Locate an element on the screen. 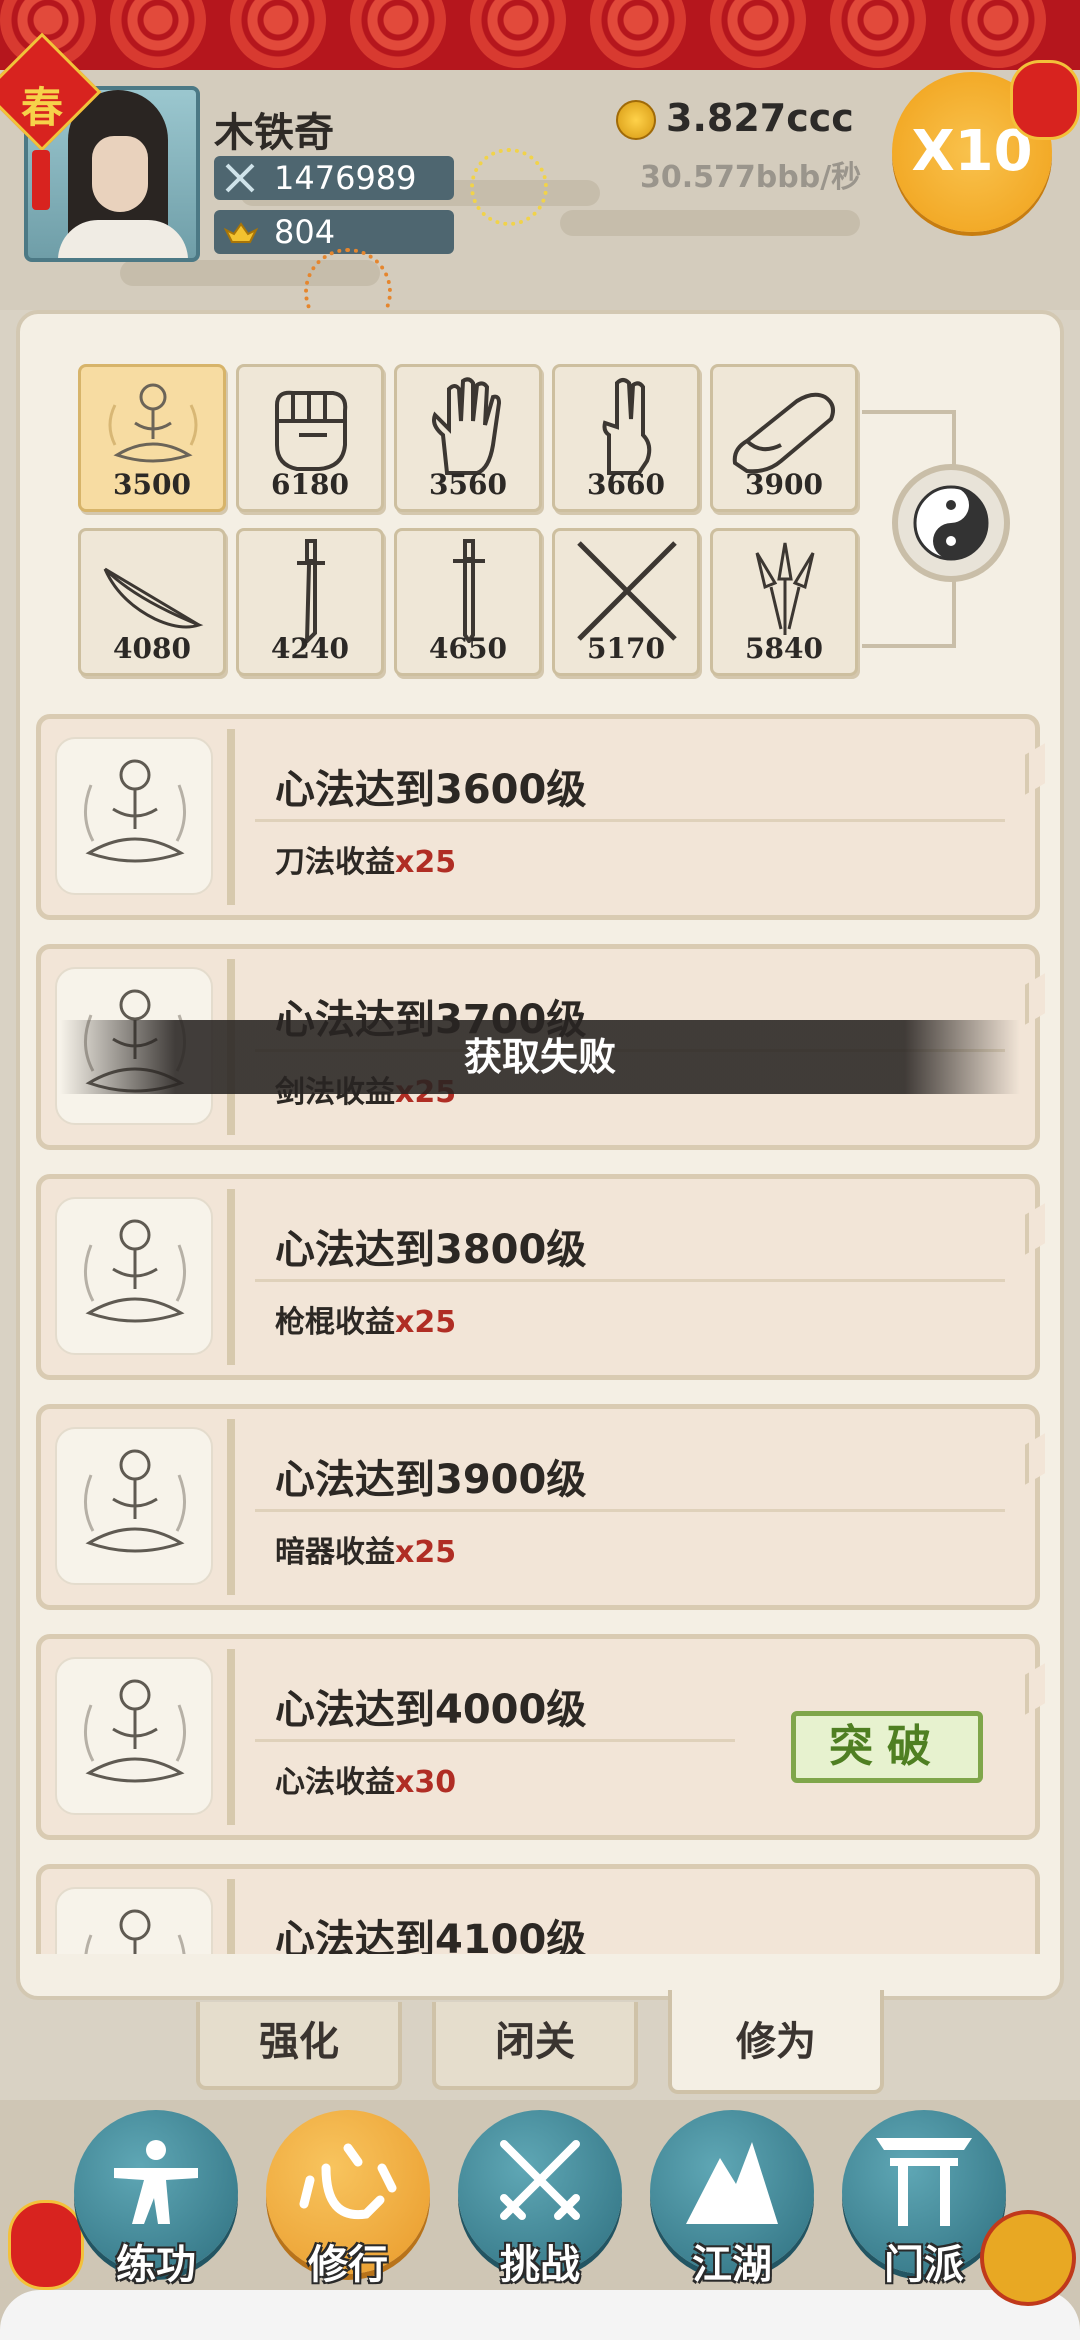 The image size is (1080, 2340). feather-icon is located at coordinates (153, 598).